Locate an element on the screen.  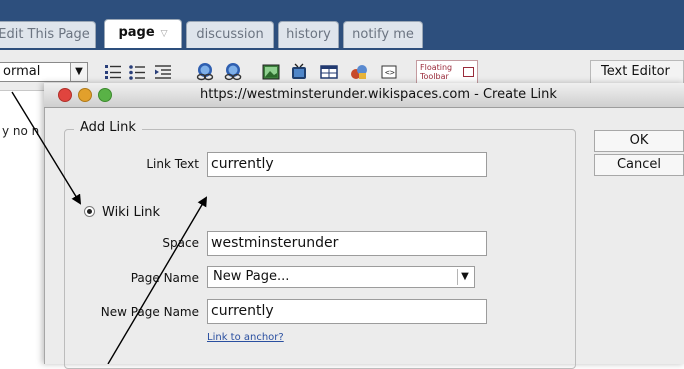
numbered-list-icon is located at coordinates (113, 72).